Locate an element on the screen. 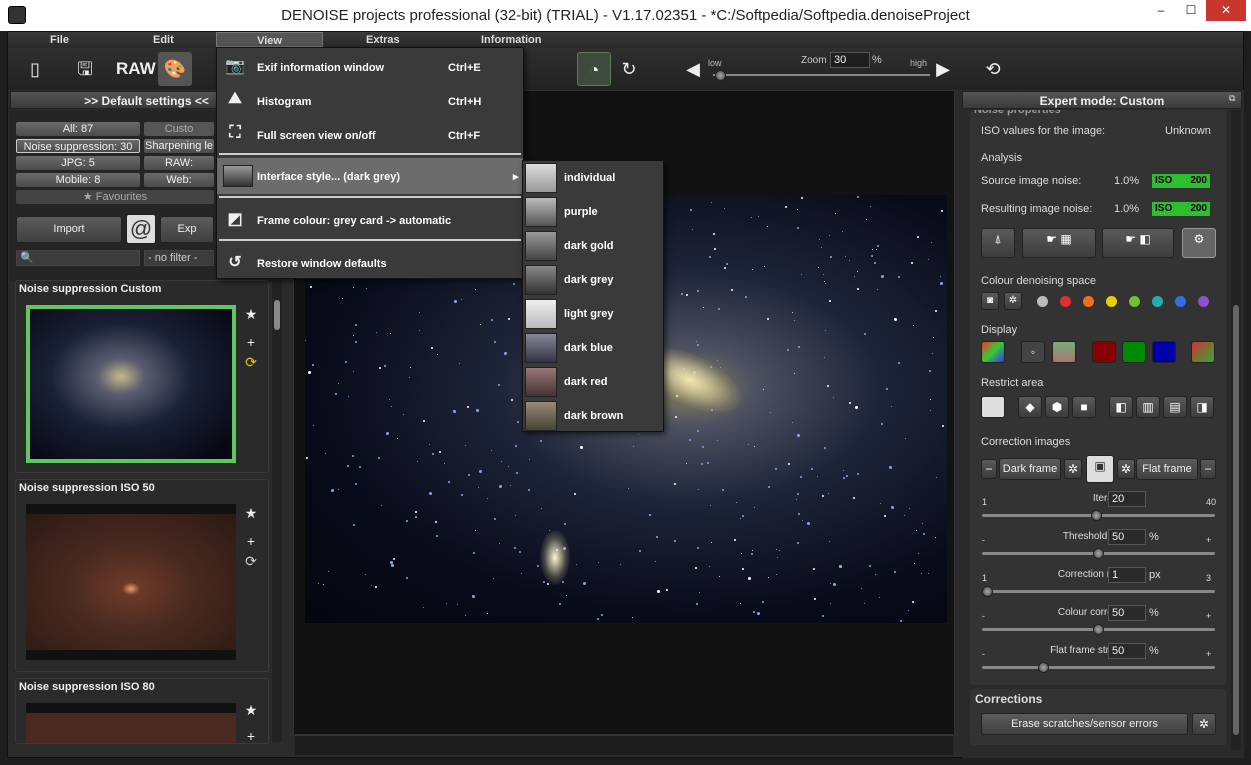 Image resolution: width=1251 pixels, height=765 pixels. export-button: Exp is located at coordinates (187, 229).